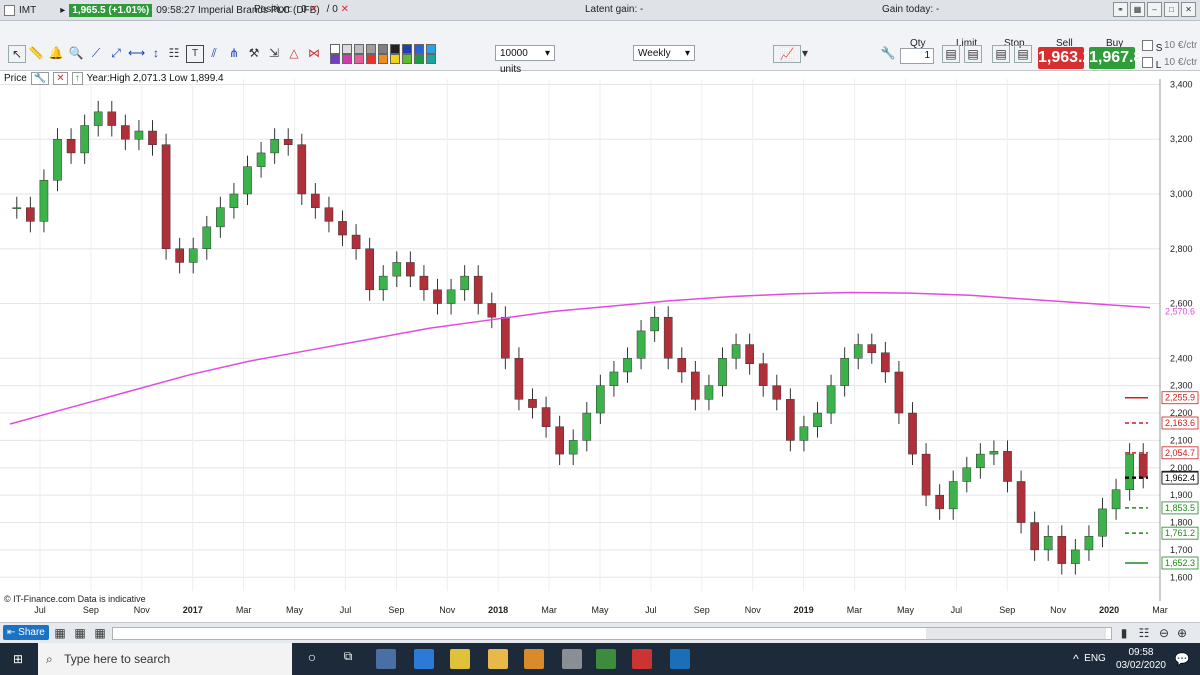 Image resolution: width=1200 pixels, height=675 pixels. I want to click on triangle-icon: △, so click(294, 53).